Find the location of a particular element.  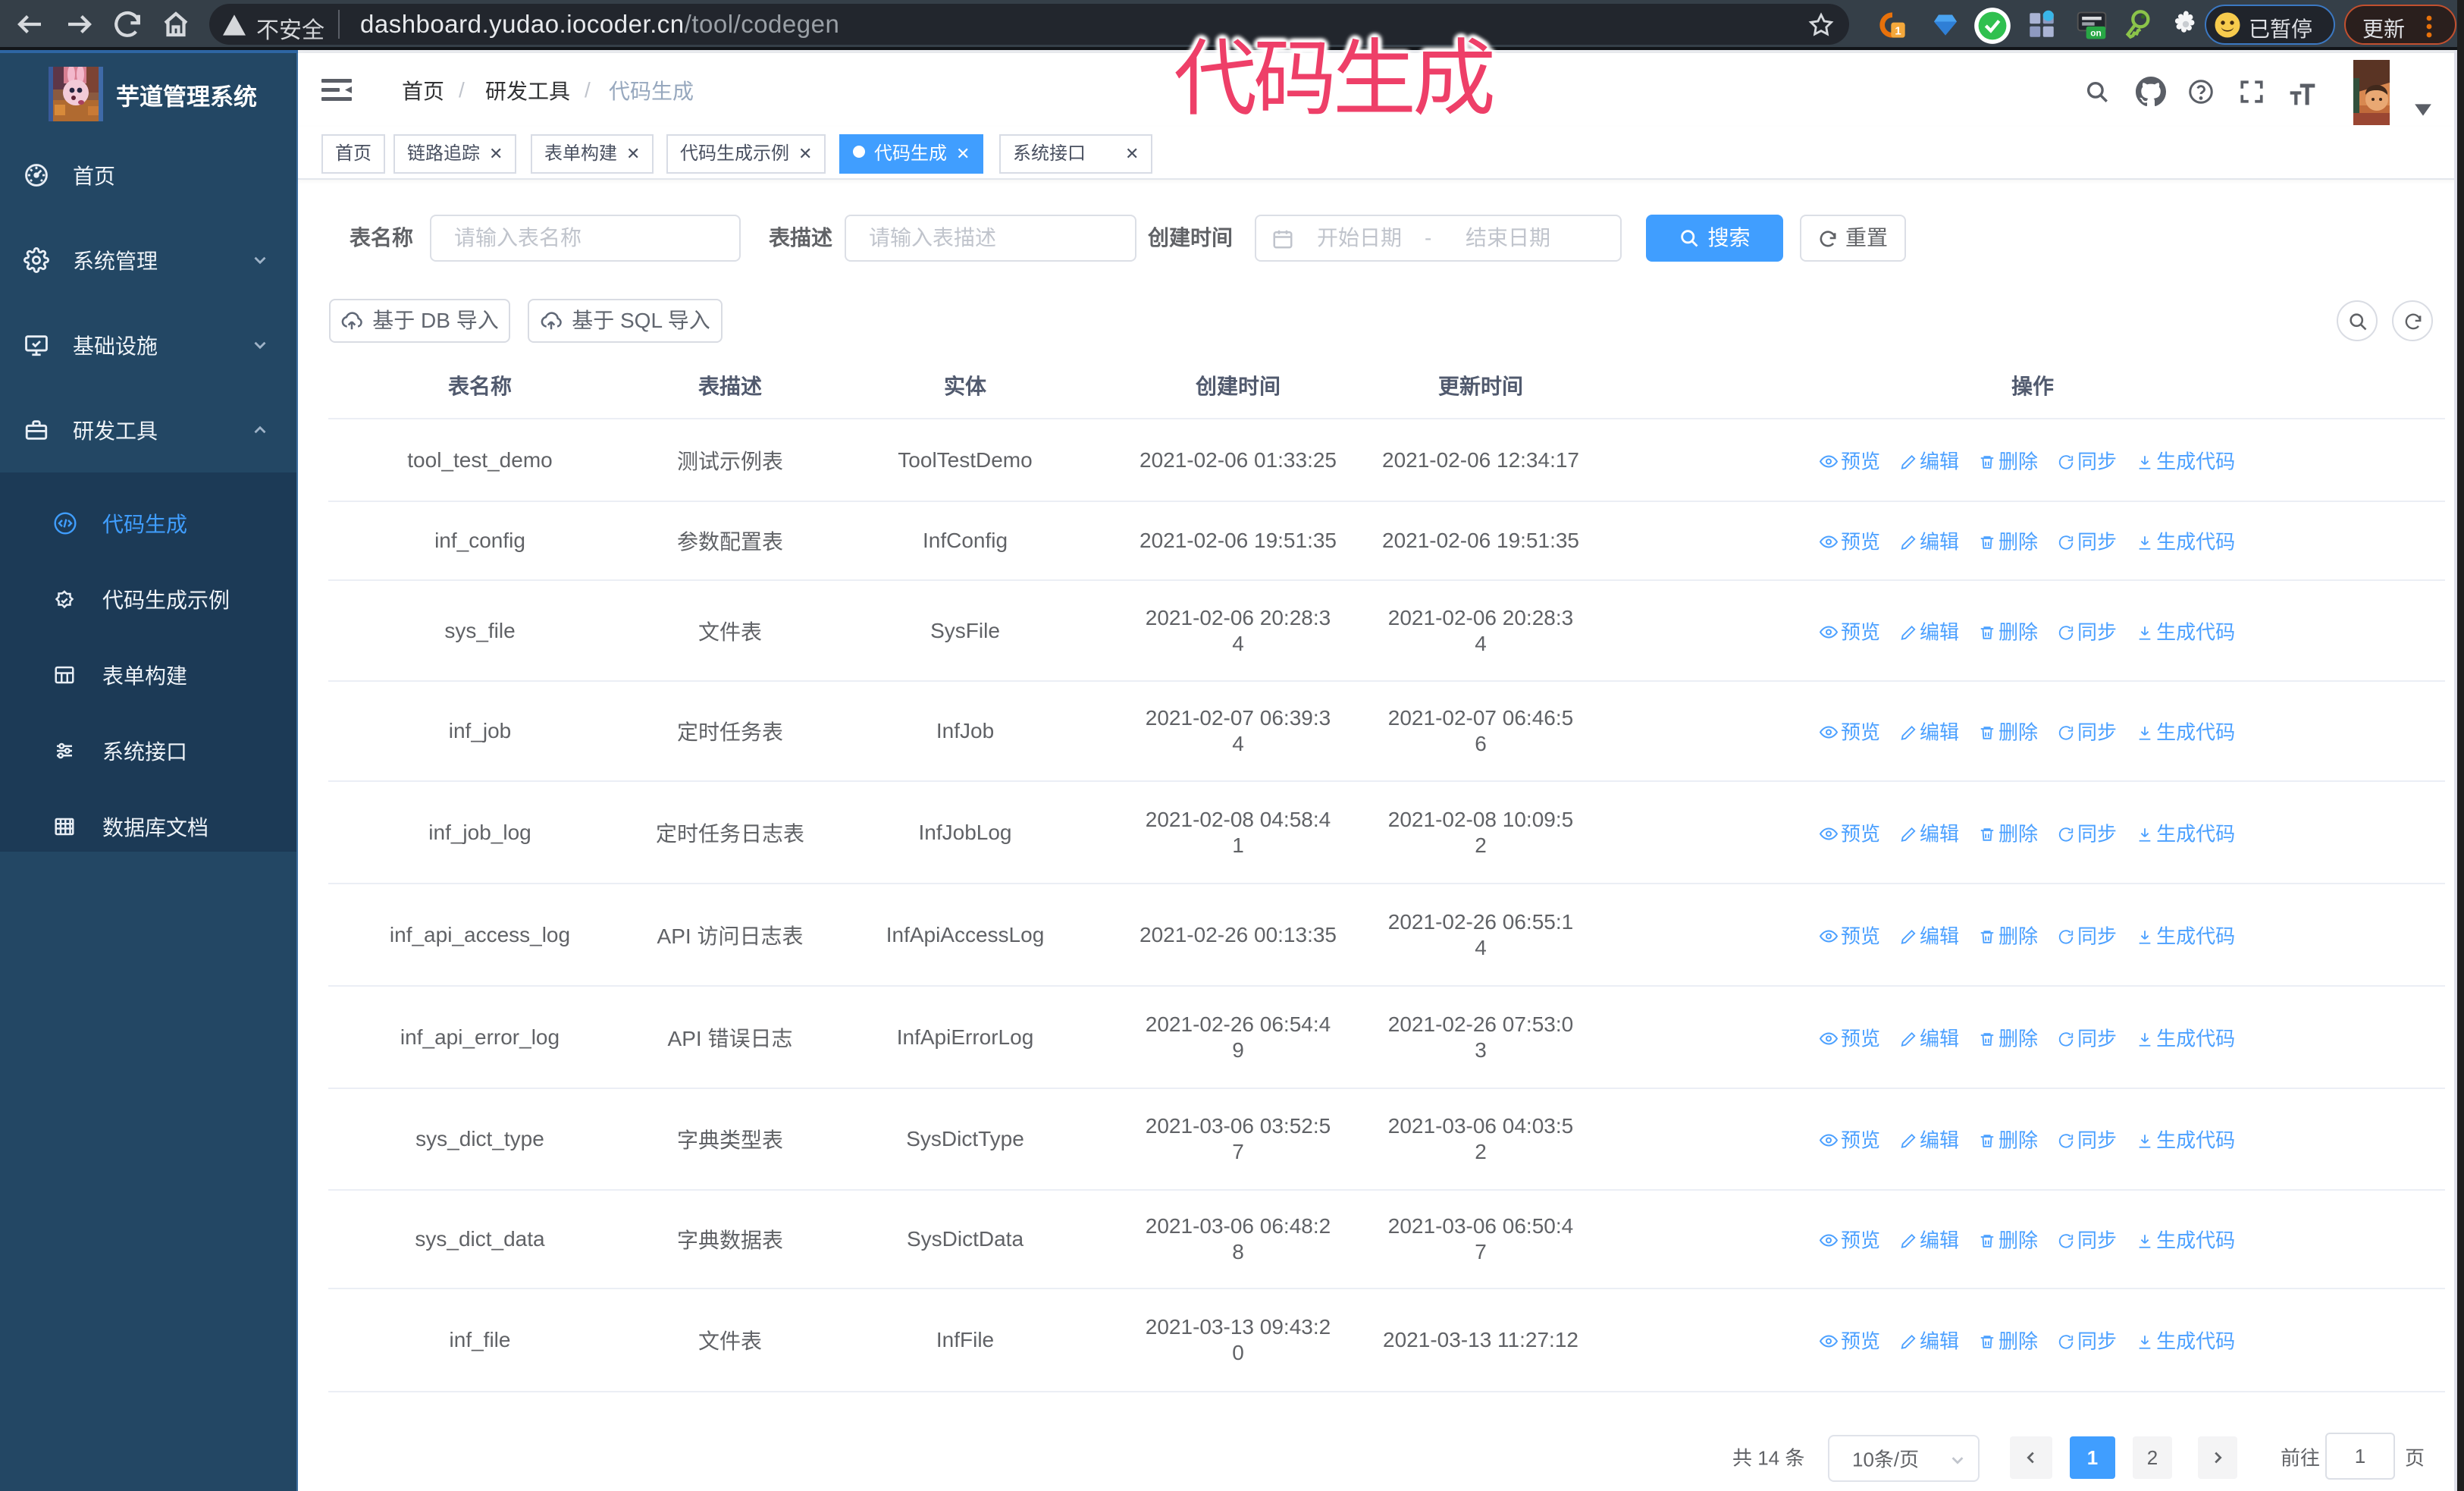

svg-text: 1 is located at coordinates (1898, 31).